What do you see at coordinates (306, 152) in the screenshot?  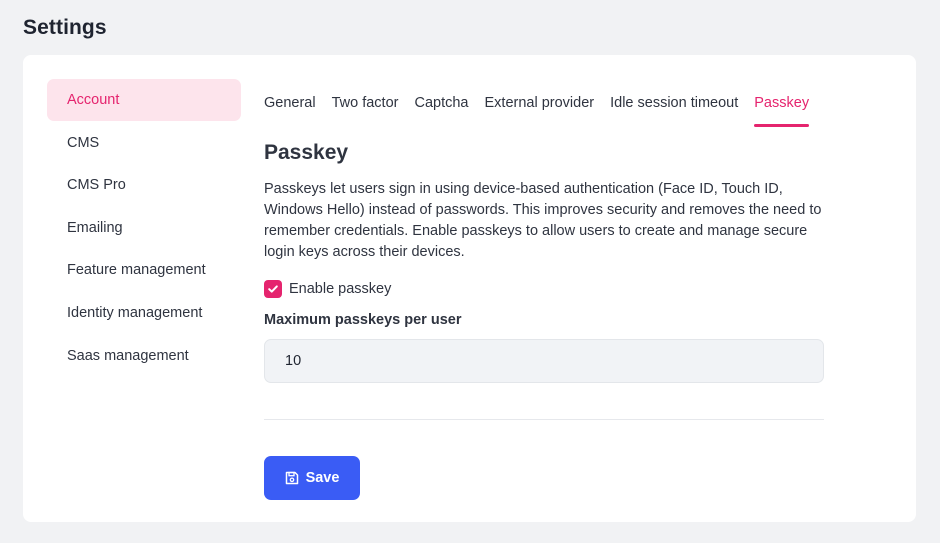 I see `section-title: Passkey` at bounding box center [306, 152].